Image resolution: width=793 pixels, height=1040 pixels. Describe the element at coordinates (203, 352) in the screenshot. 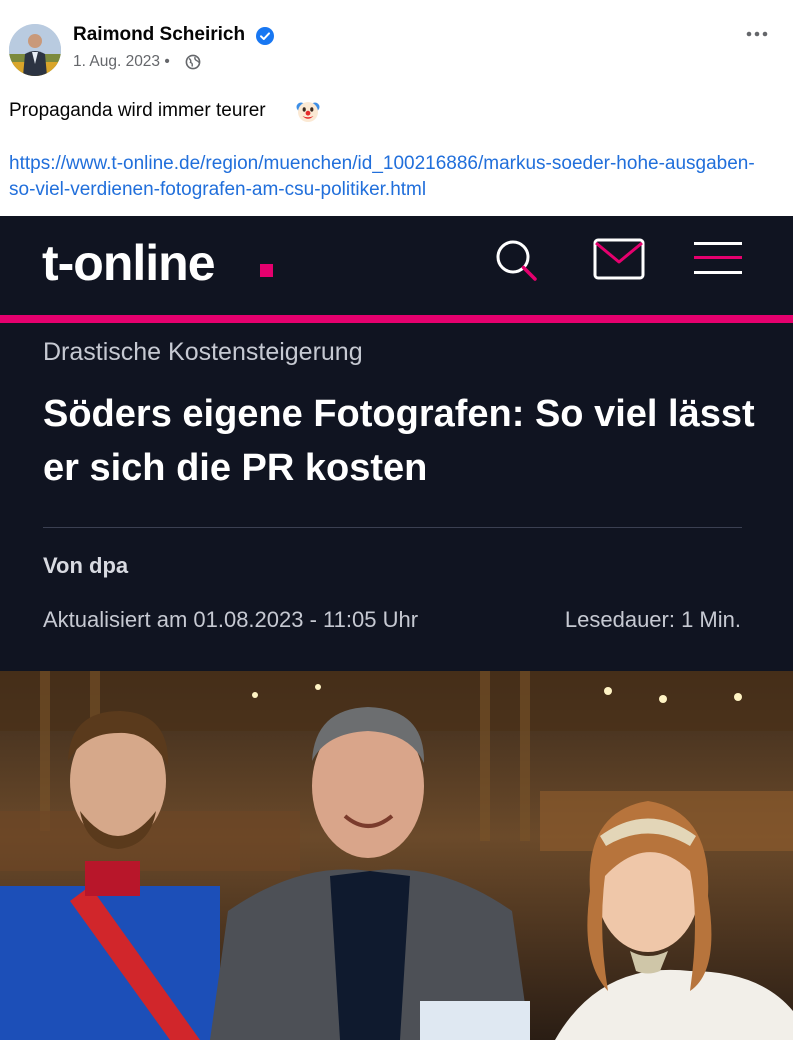

I see `article-kicker: Drastische Kostensteigerung` at that location.